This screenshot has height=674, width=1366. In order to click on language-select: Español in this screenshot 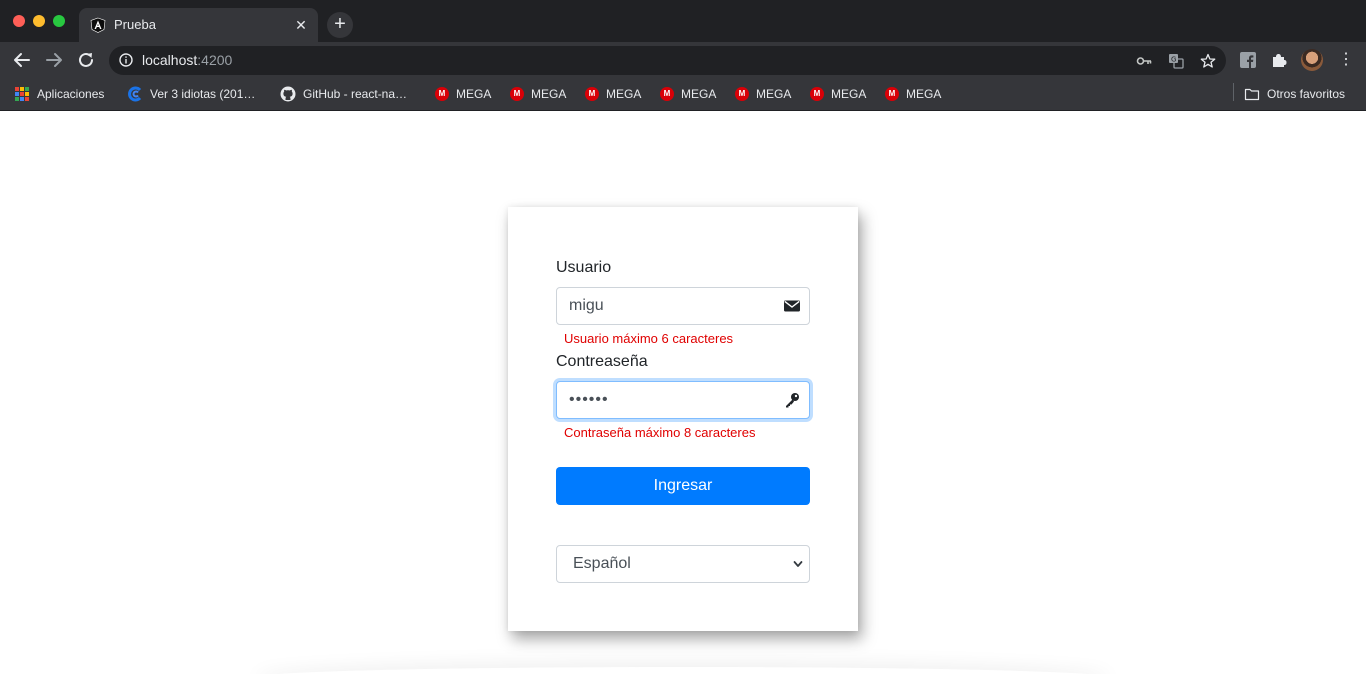, I will do `click(683, 564)`.